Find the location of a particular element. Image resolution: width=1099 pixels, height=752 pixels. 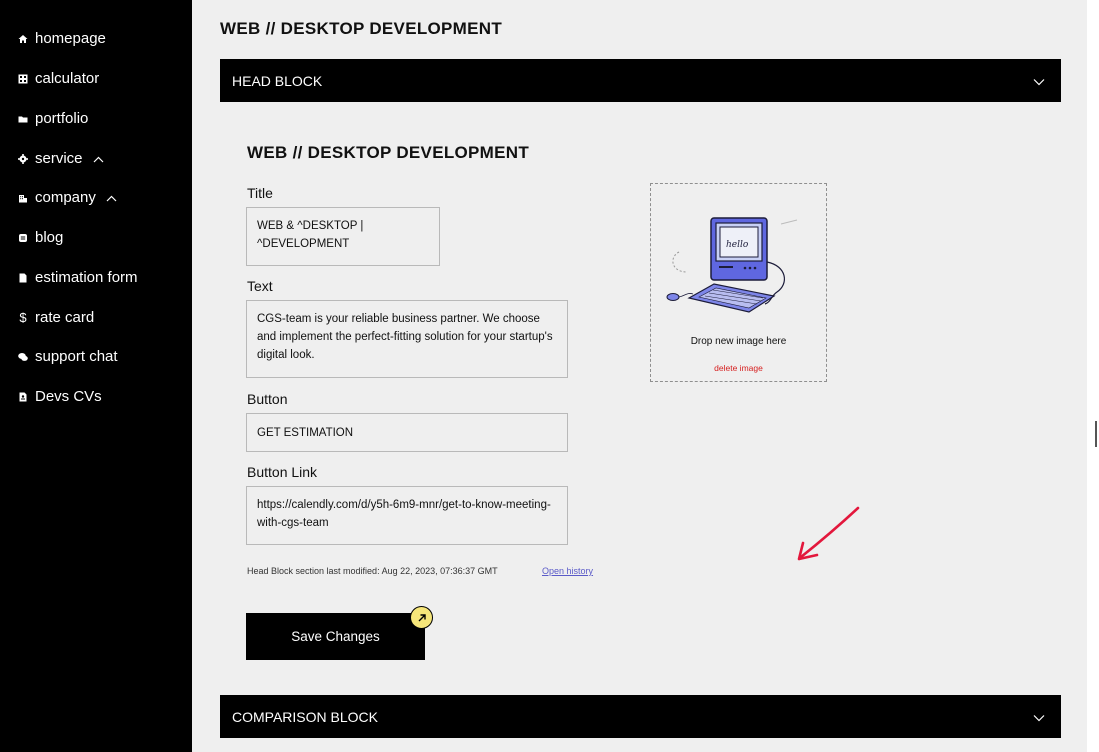

annotation-arrow-icon is located at coordinates (828, 533).